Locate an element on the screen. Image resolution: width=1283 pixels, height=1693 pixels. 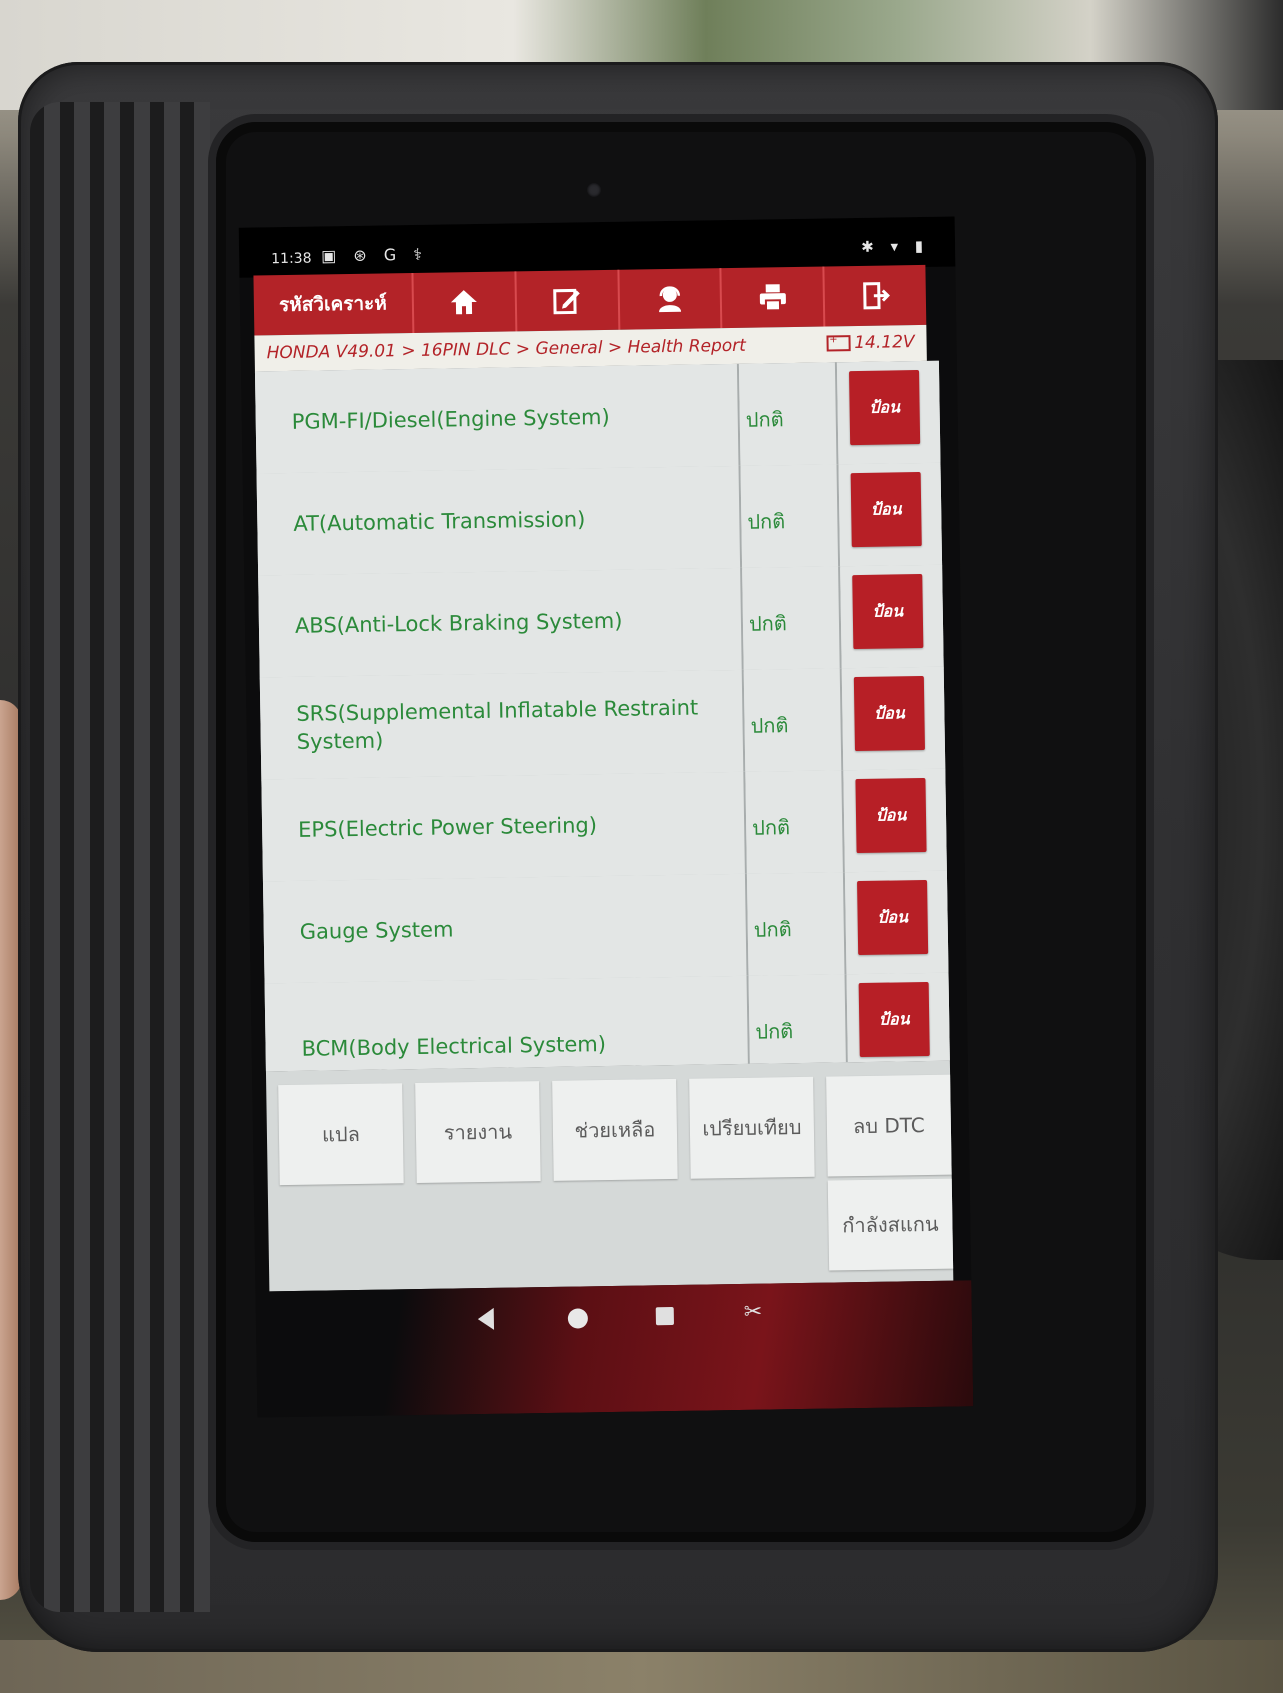
front-camera is located at coordinates (594, 190).